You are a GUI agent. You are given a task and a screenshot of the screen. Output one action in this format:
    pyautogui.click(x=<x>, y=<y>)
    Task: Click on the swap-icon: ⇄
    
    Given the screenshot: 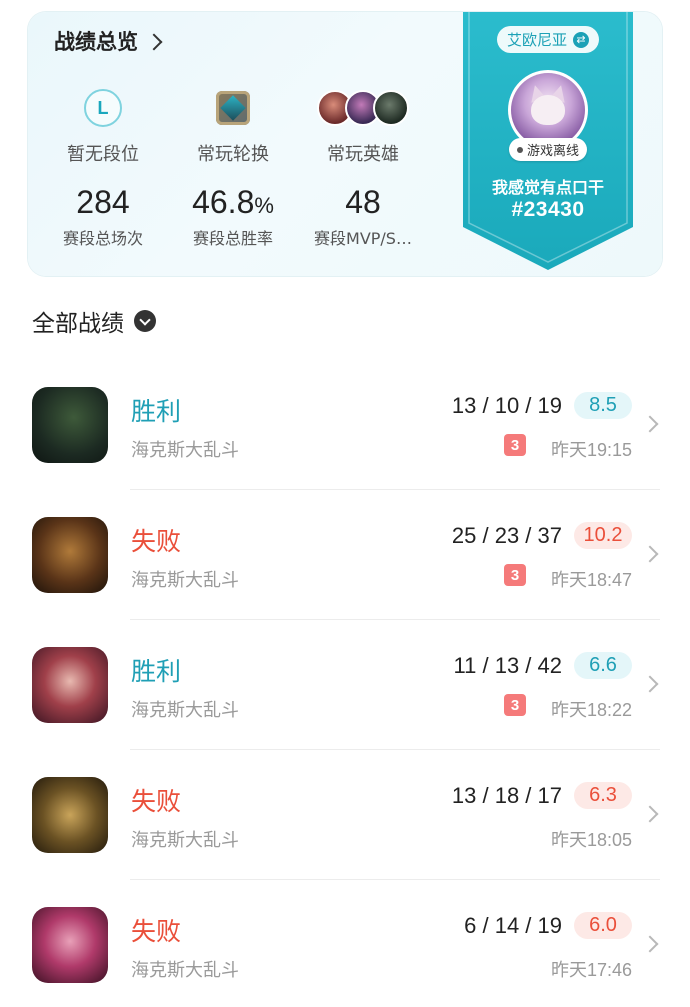 What is the action you would take?
    pyautogui.click(x=581, y=39)
    